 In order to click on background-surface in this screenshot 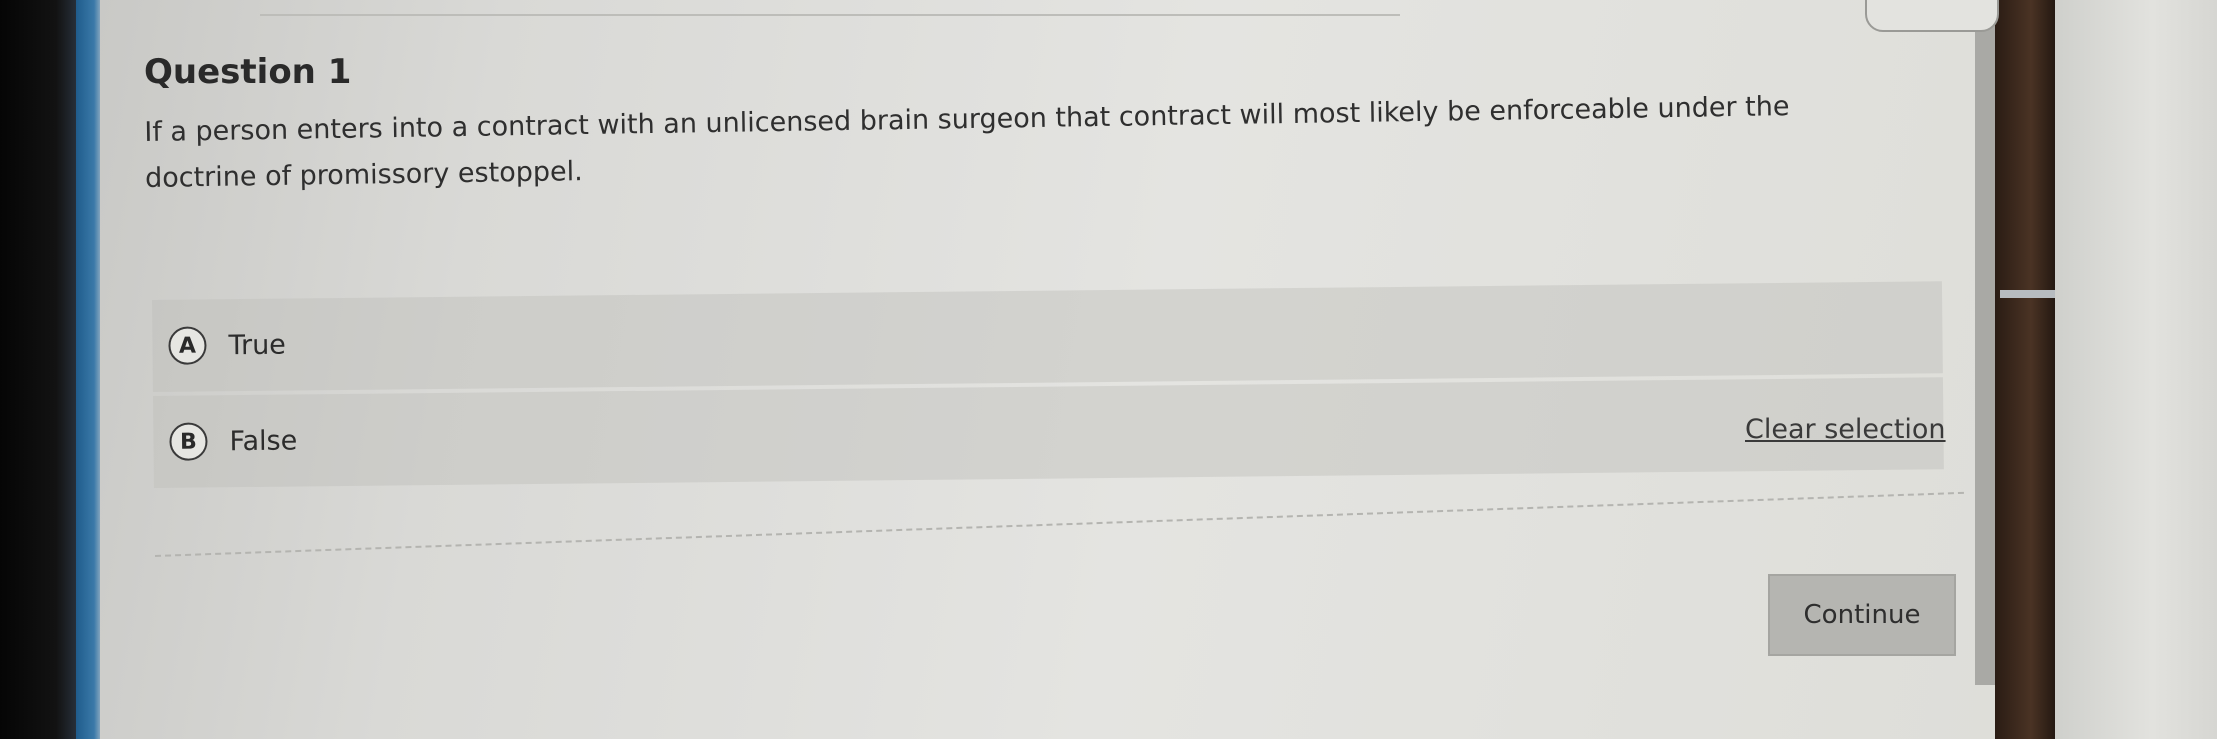, I will do `click(2136, 369)`.